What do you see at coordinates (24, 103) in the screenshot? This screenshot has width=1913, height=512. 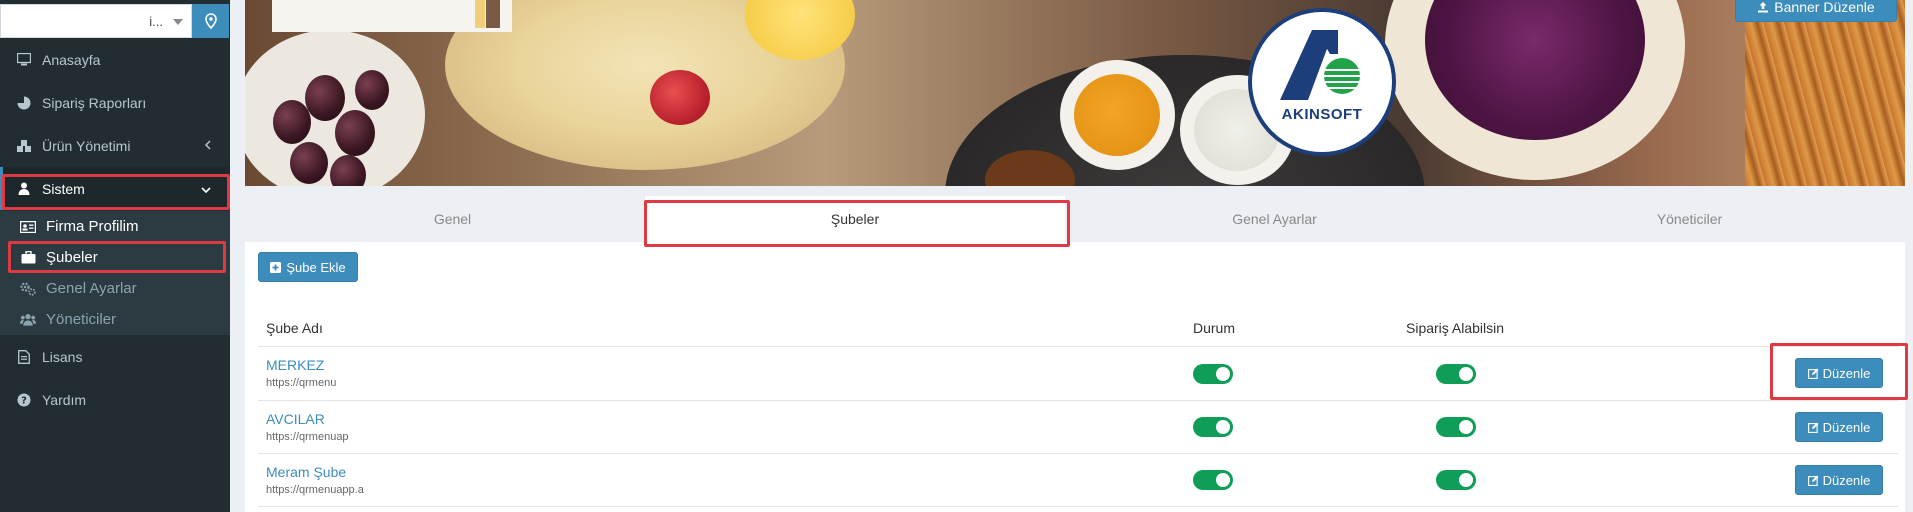 I see `pie-chart-icon` at bounding box center [24, 103].